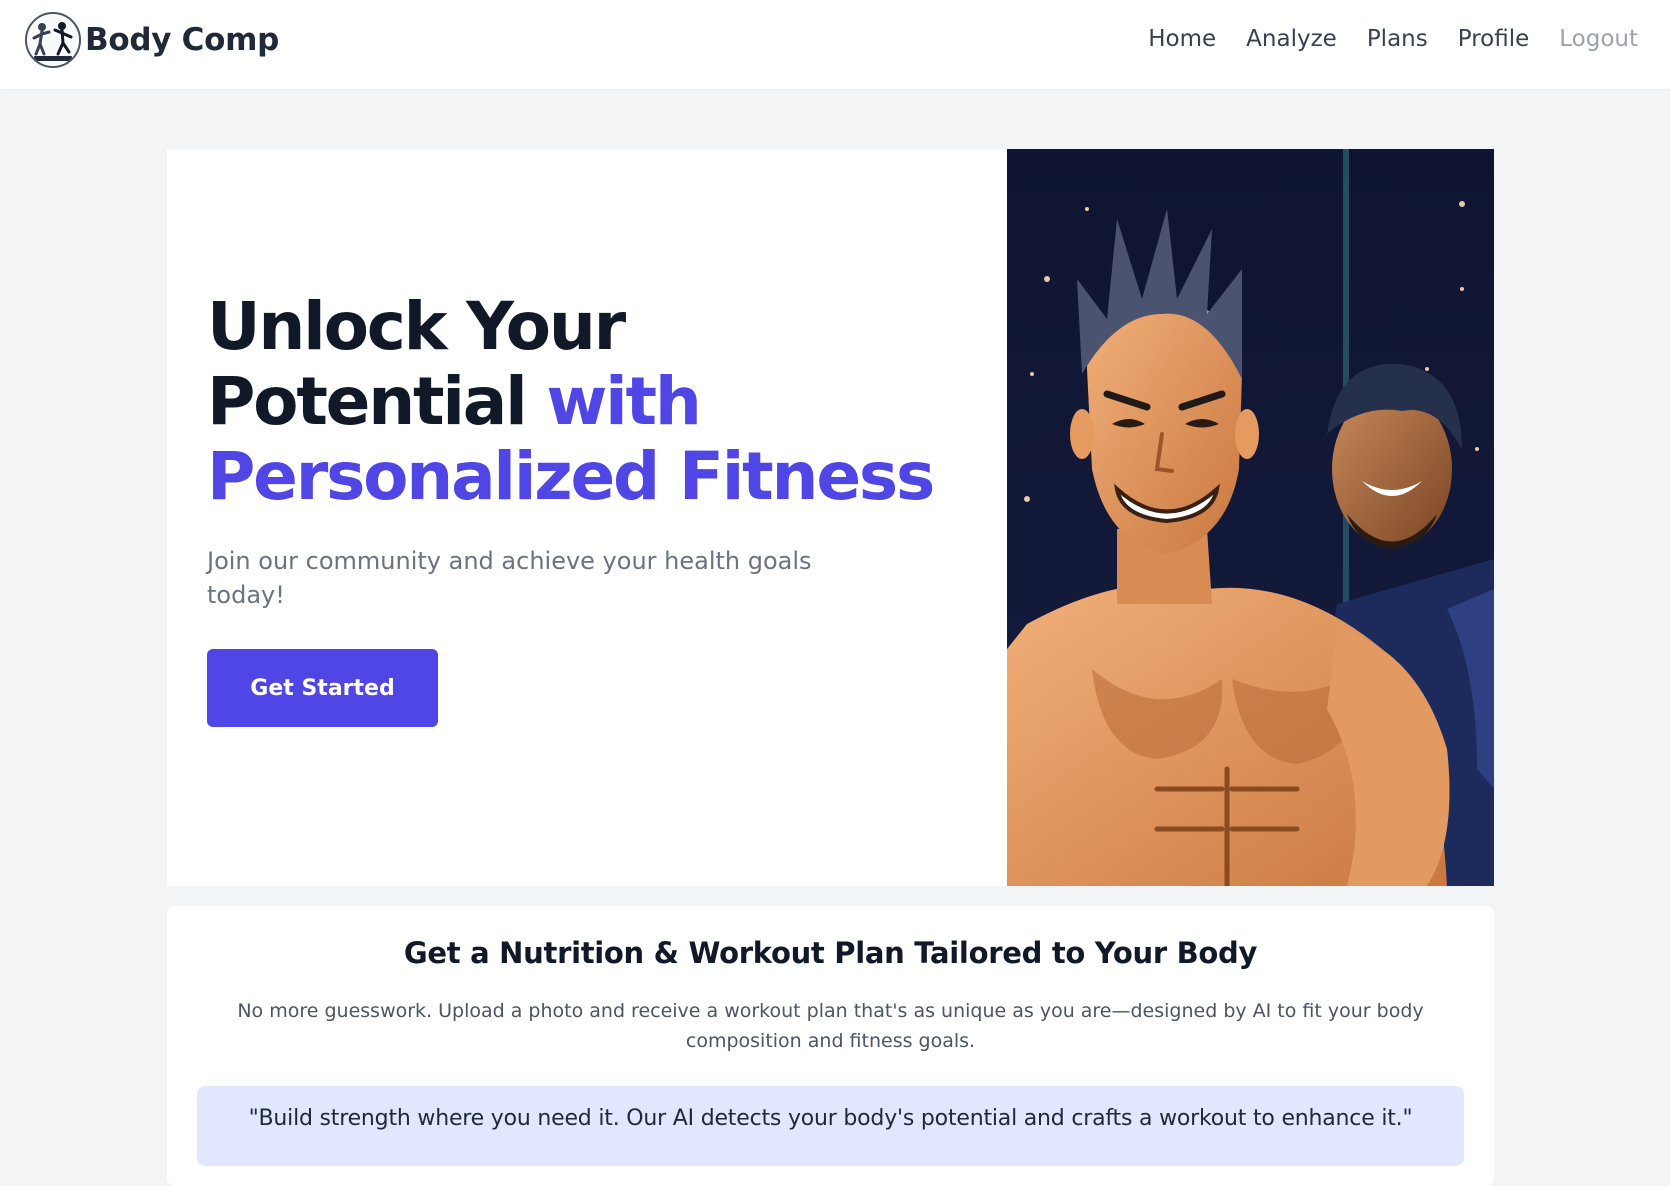  I want to click on hero-title-accent-fitness: Personalized Fitness, so click(571, 476).